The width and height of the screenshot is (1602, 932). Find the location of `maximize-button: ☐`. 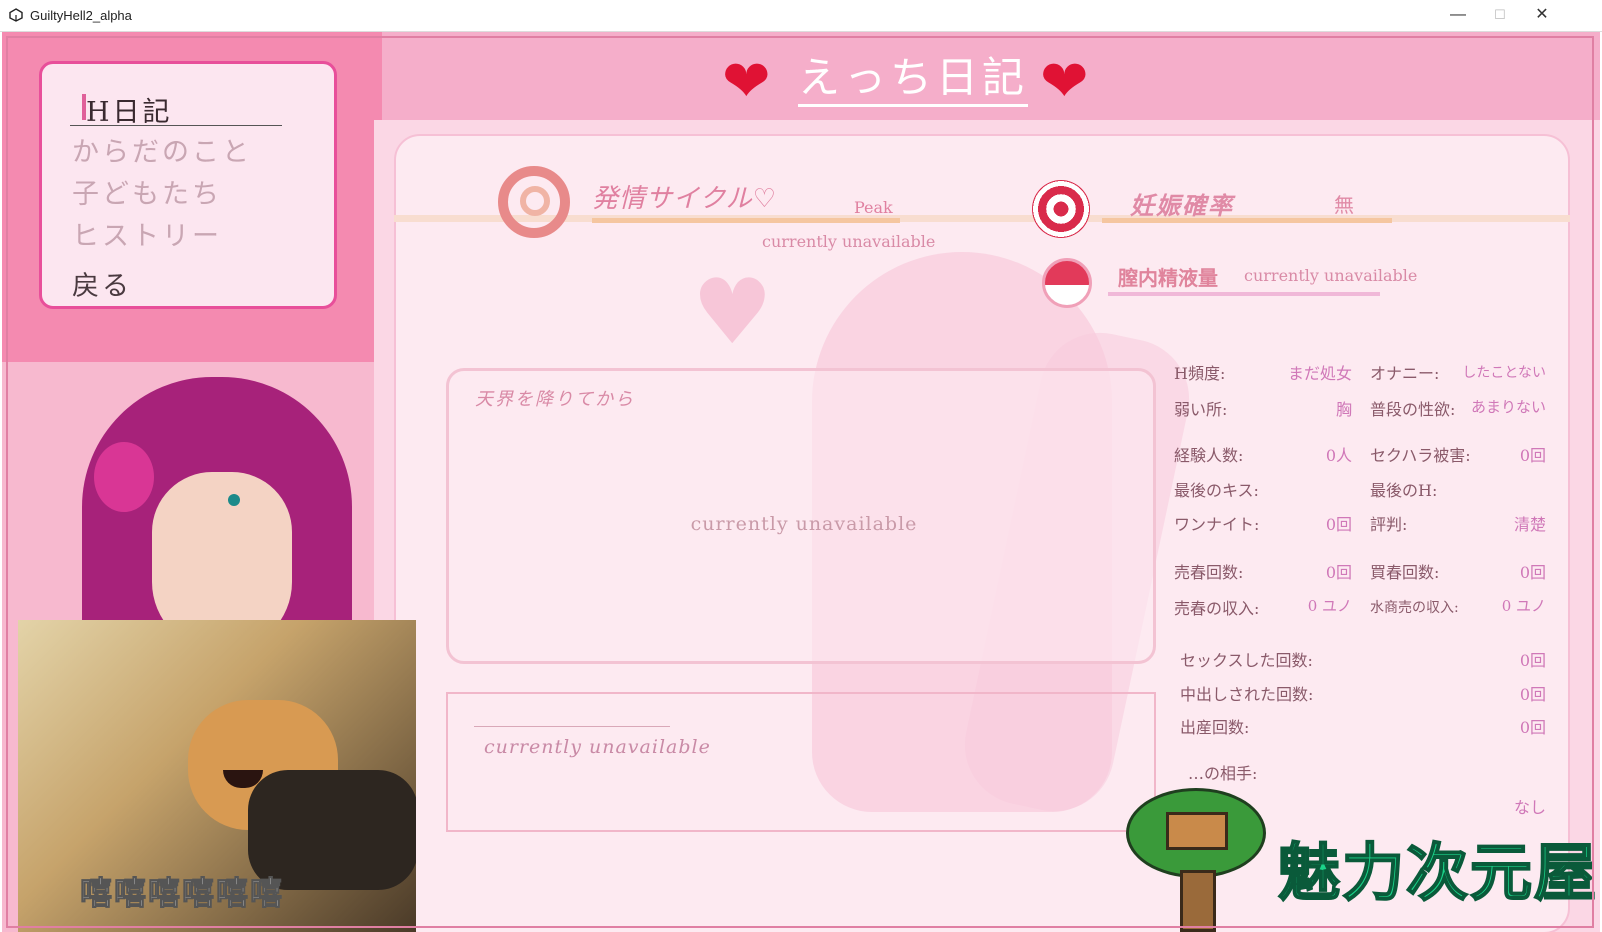

maximize-button: ☐ is located at coordinates (1500, 15).